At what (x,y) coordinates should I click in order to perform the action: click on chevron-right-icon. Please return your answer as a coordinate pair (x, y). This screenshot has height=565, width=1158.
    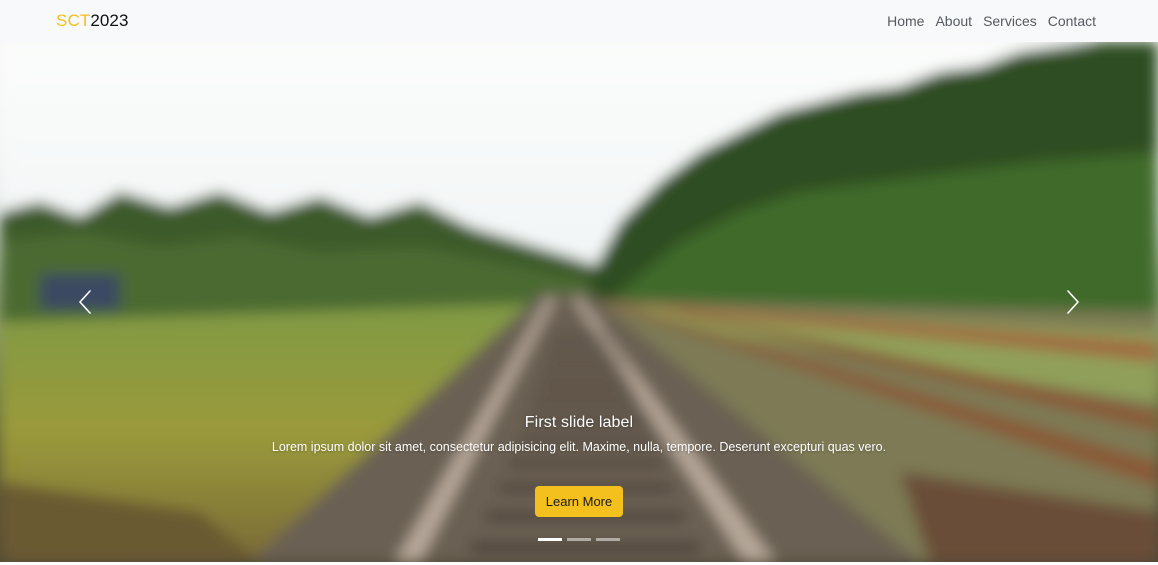
    Looking at the image, I should click on (1073, 302).